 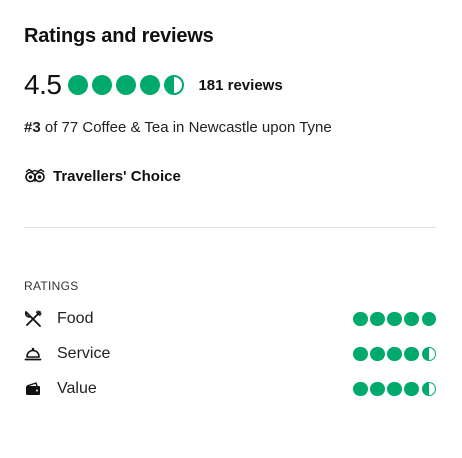 What do you see at coordinates (84, 353) in the screenshot?
I see `rating-label: Service` at bounding box center [84, 353].